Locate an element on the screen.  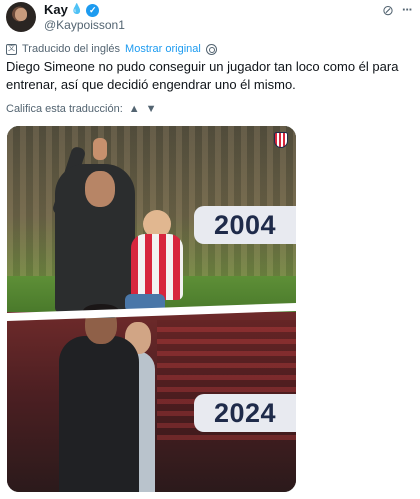
droplet-emoji: 💧 is located at coordinates (77, 9).